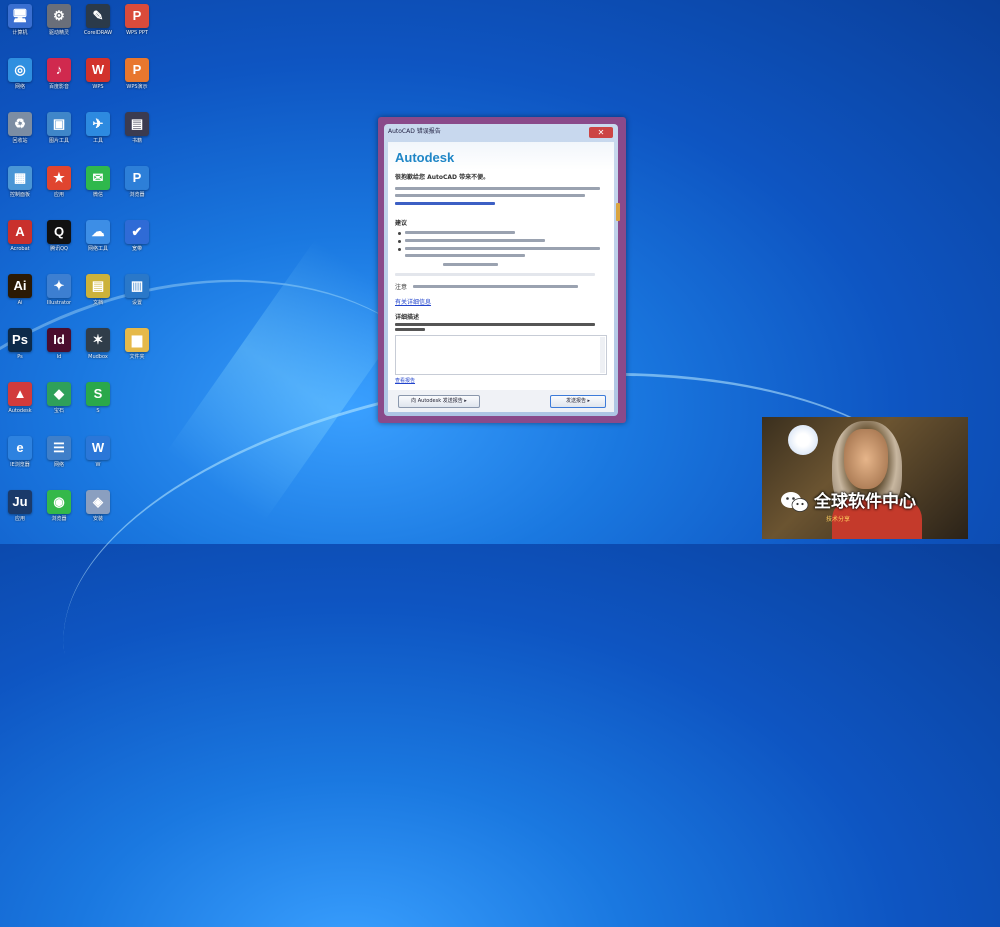  I want to click on desktop-icon: ◈ 安装, so click(98, 517).